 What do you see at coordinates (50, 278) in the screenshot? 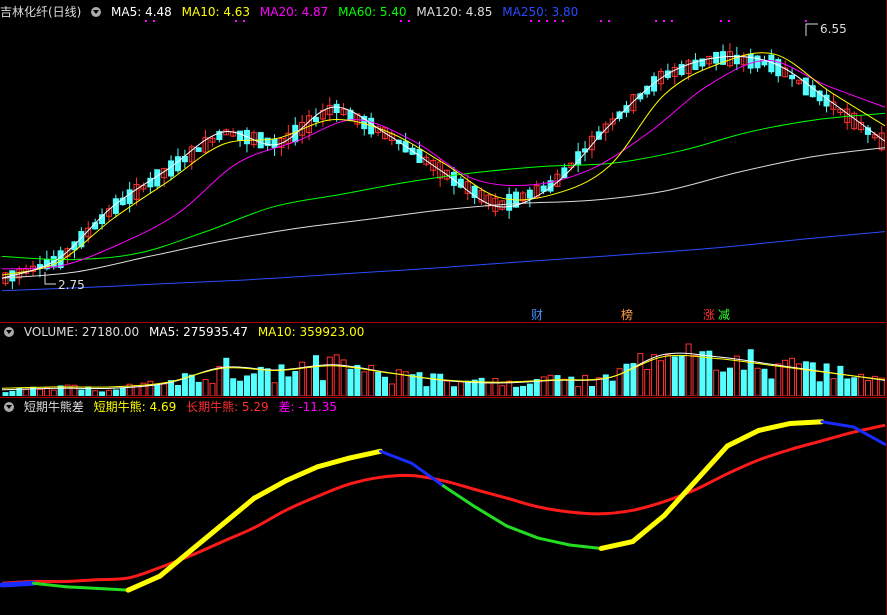
I see `low-label-leader` at bounding box center [50, 278].